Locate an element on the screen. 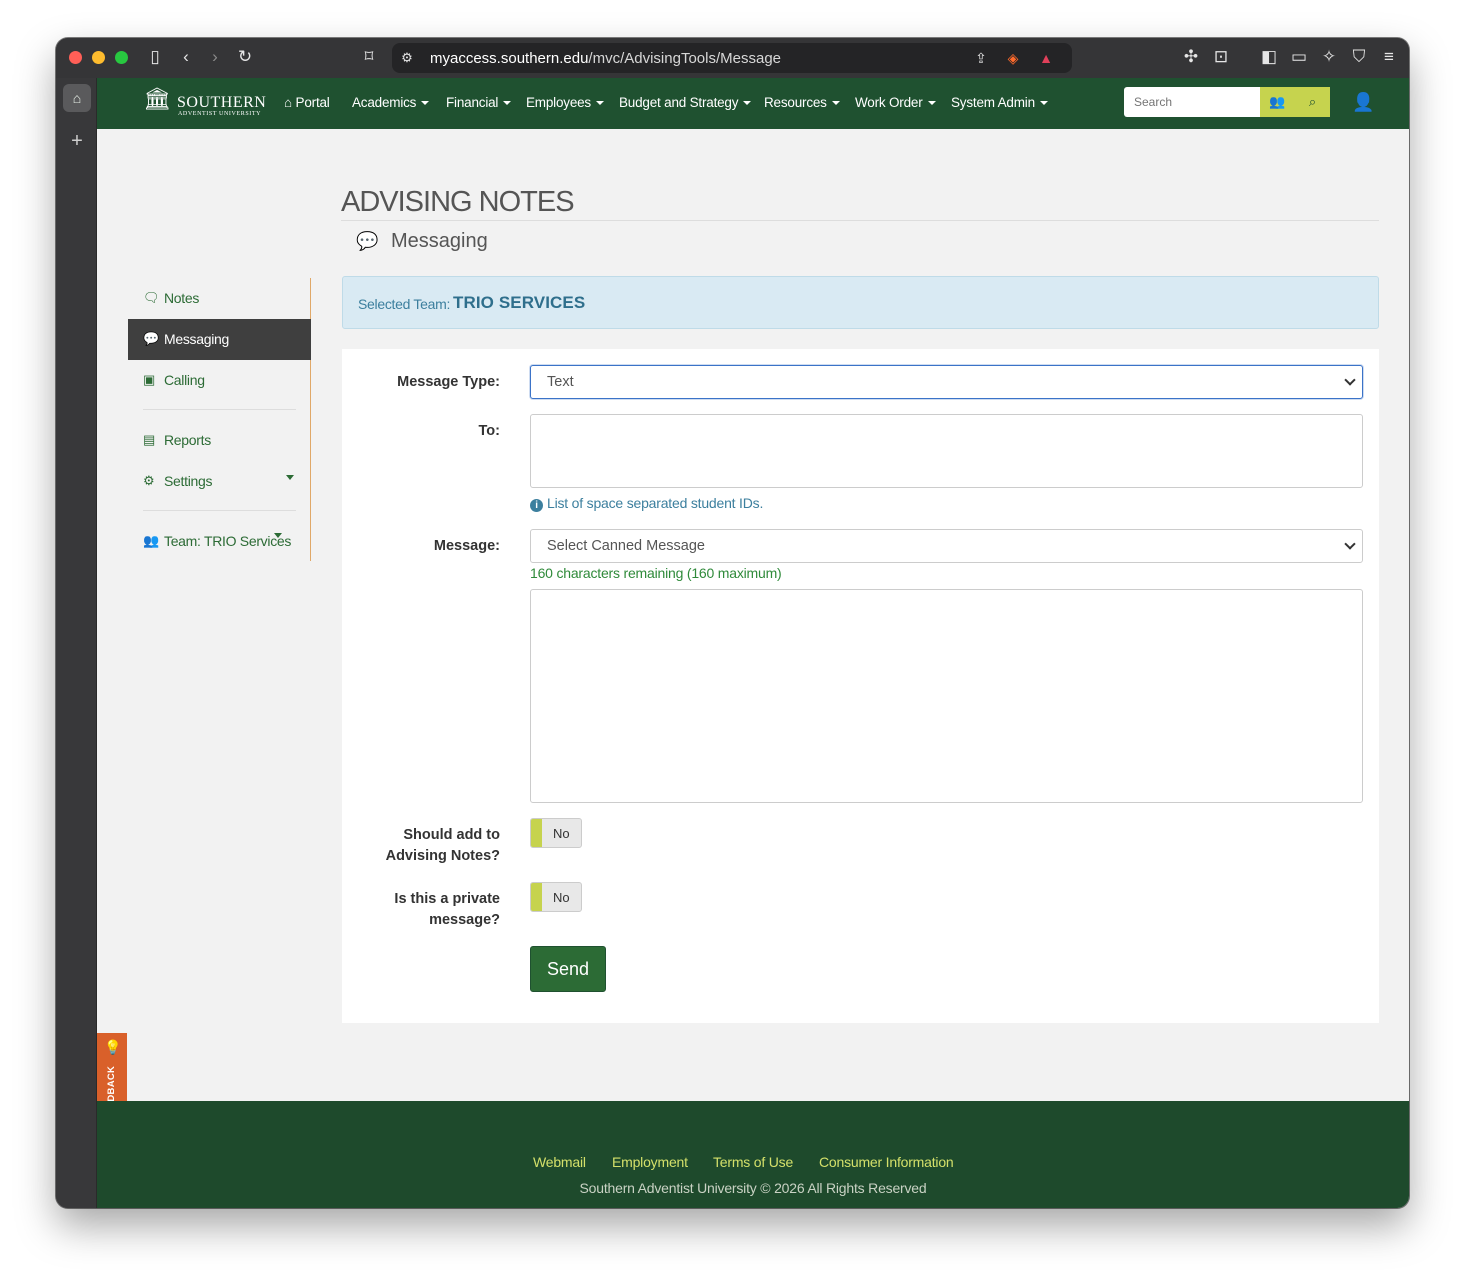 The image size is (1465, 1282). nav-academics: Academics is located at coordinates (391, 102).